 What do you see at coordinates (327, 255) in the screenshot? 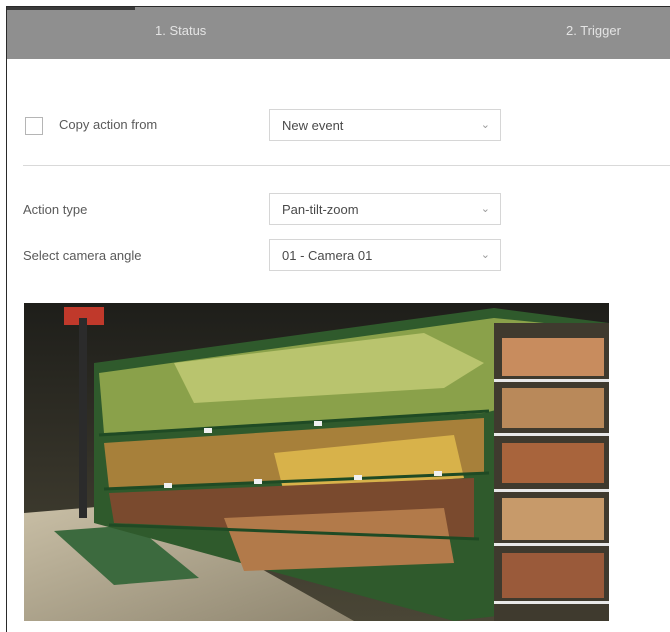
I see `camera-angle-select-value: 01 - Camera 01` at bounding box center [327, 255].